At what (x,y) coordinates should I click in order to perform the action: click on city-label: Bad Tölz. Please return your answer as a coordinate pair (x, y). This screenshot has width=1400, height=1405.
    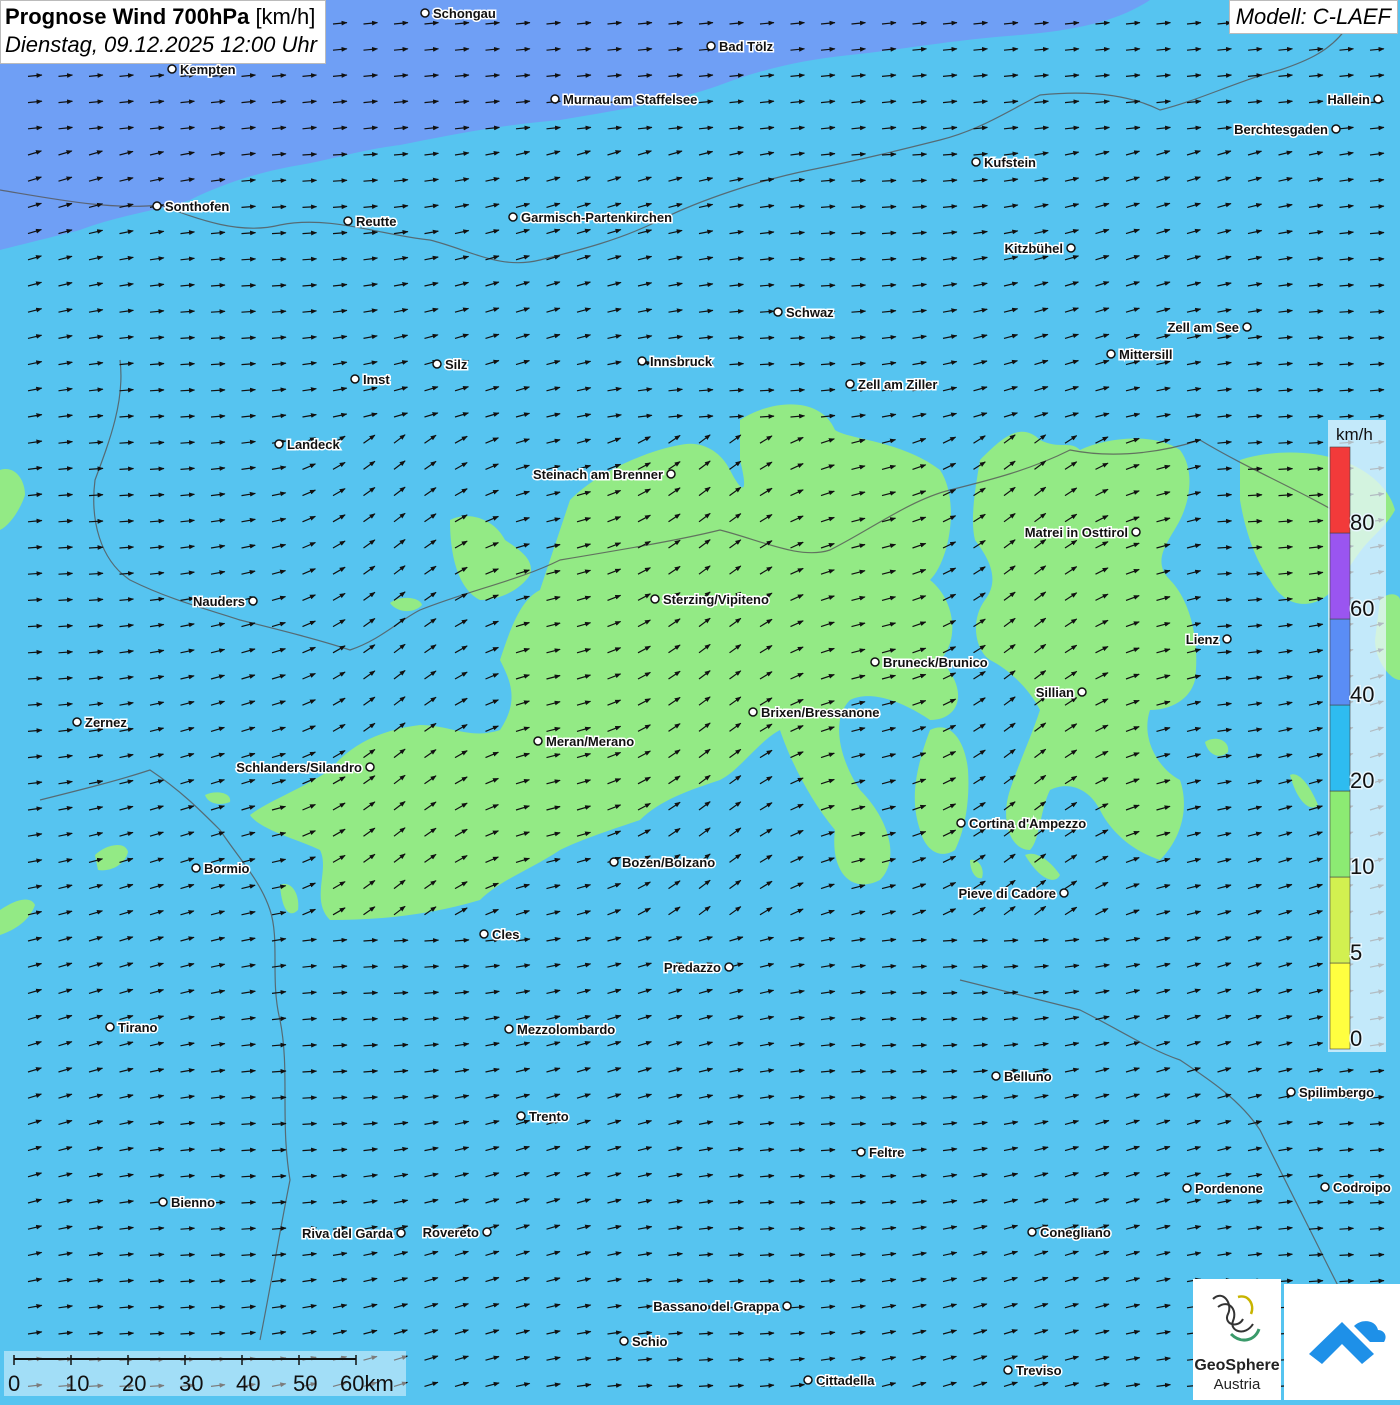
    Looking at the image, I should click on (746, 46).